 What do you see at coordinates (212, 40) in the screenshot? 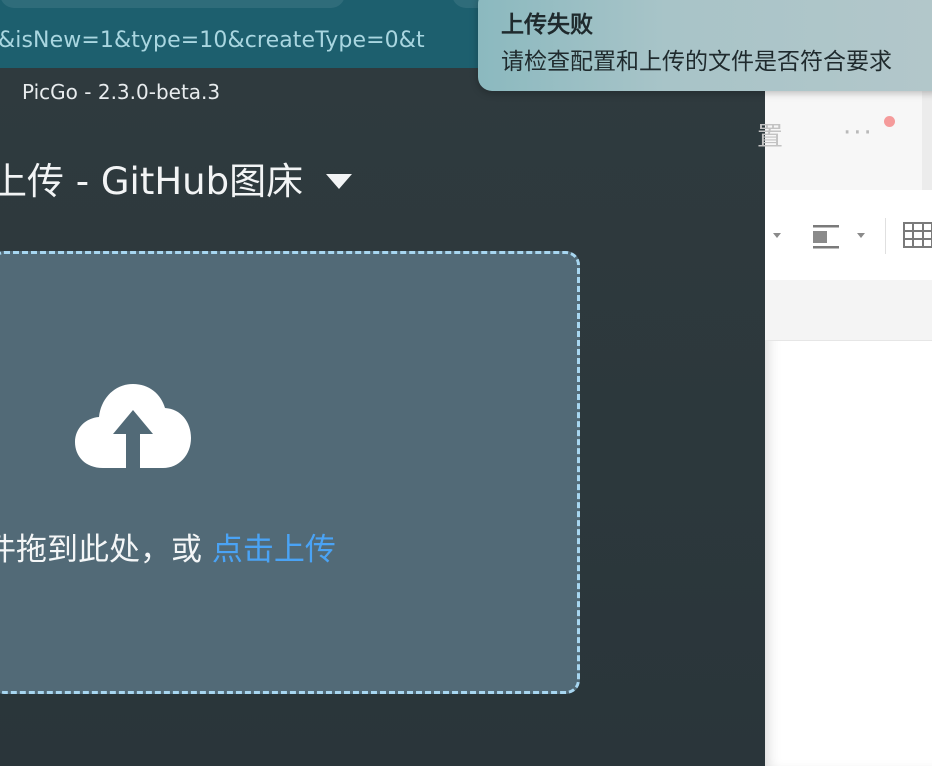
I see `url-text: &isNew=1&type=10&createType=0&t` at bounding box center [212, 40].